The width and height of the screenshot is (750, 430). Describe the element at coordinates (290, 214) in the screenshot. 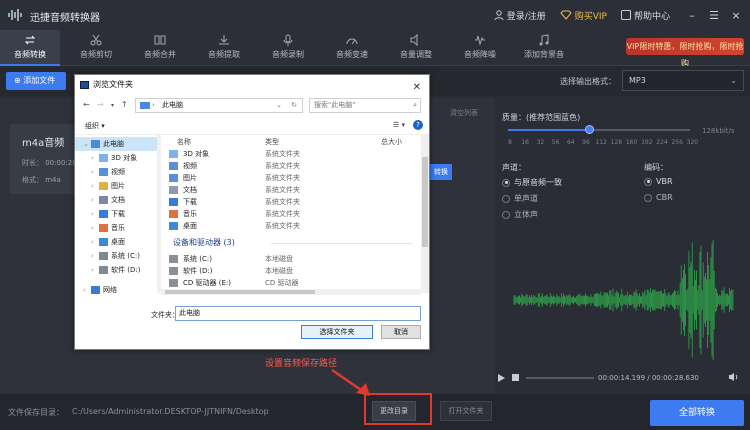

I see `folder-row: 音乐 系统文件夹` at that location.